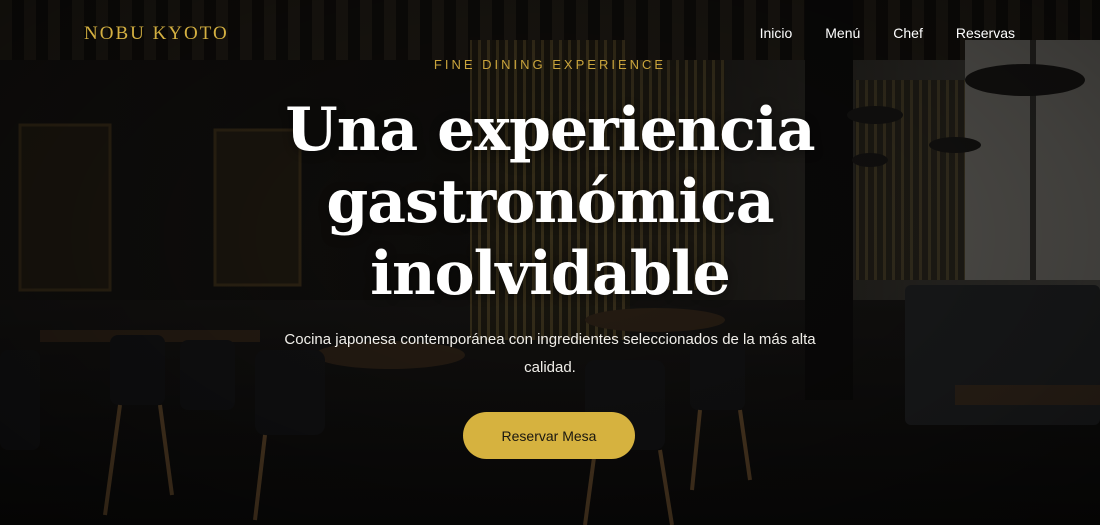 This screenshot has height=525, width=1100. I want to click on brand-logo: NOBU KYOTO, so click(156, 34).